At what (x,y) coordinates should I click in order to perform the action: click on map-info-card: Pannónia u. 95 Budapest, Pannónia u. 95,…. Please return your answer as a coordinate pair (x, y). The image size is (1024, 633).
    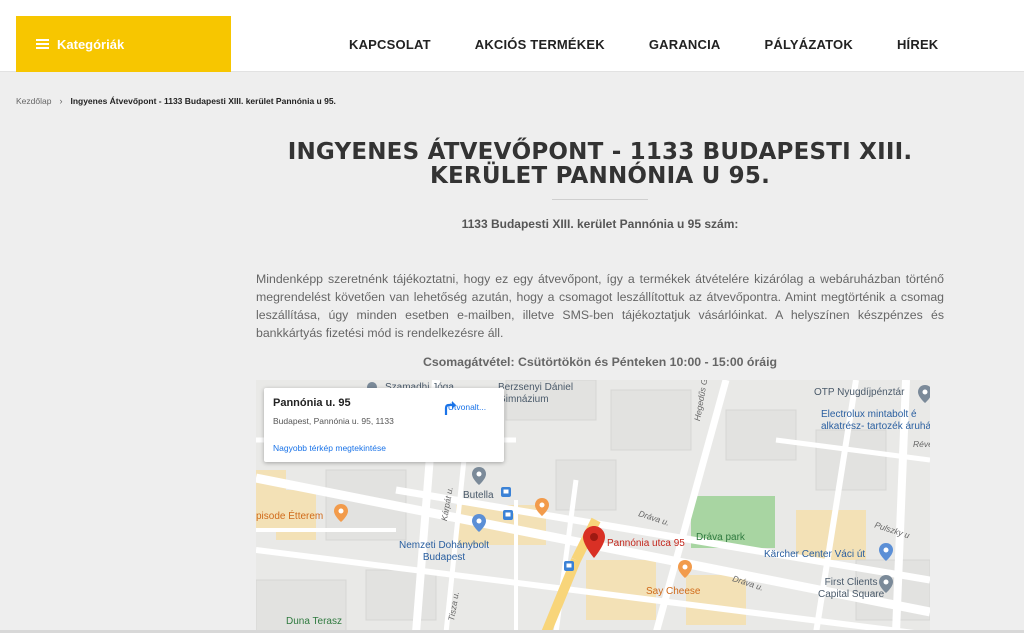
    Looking at the image, I should click on (384, 425).